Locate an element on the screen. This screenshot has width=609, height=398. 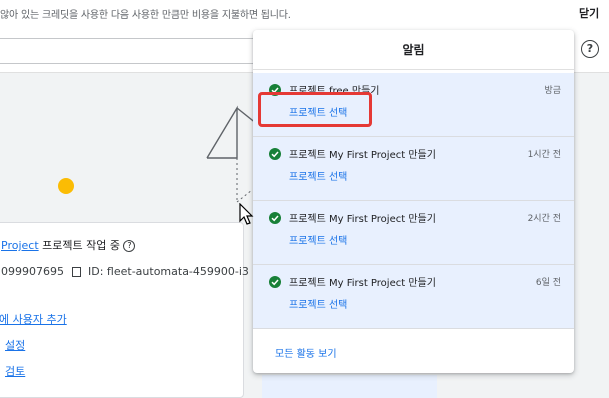
highlight-box is located at coordinates (315, 109).